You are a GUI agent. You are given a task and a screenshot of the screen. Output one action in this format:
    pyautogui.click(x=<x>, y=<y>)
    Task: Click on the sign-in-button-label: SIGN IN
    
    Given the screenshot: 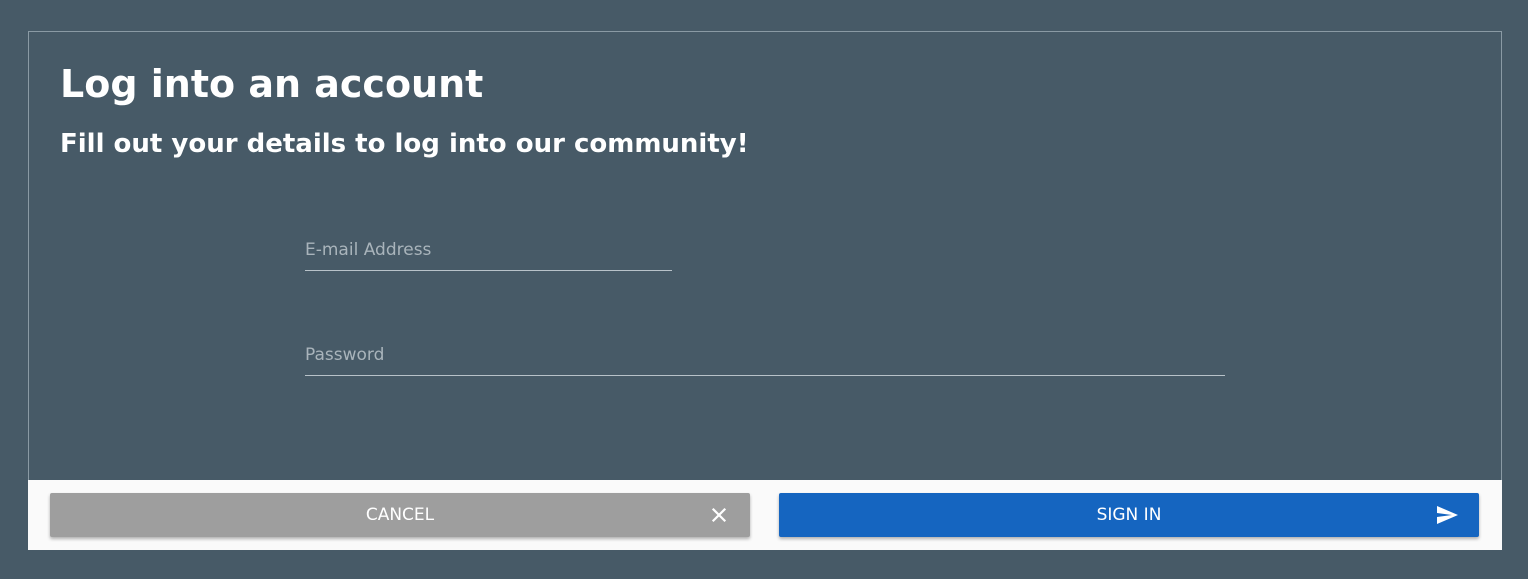 What is the action you would take?
    pyautogui.click(x=1129, y=515)
    